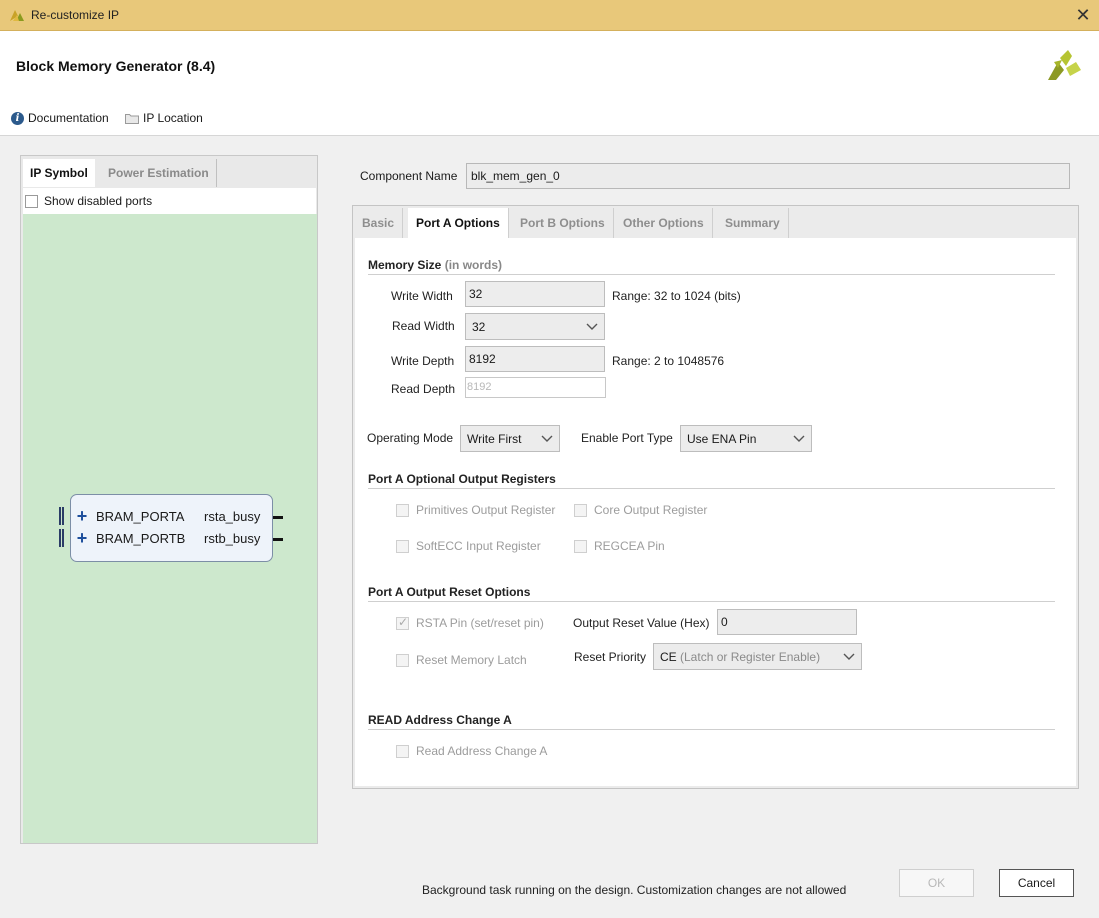  I want to click on primitives-output-register-label: Primitives Output Register, so click(486, 510).